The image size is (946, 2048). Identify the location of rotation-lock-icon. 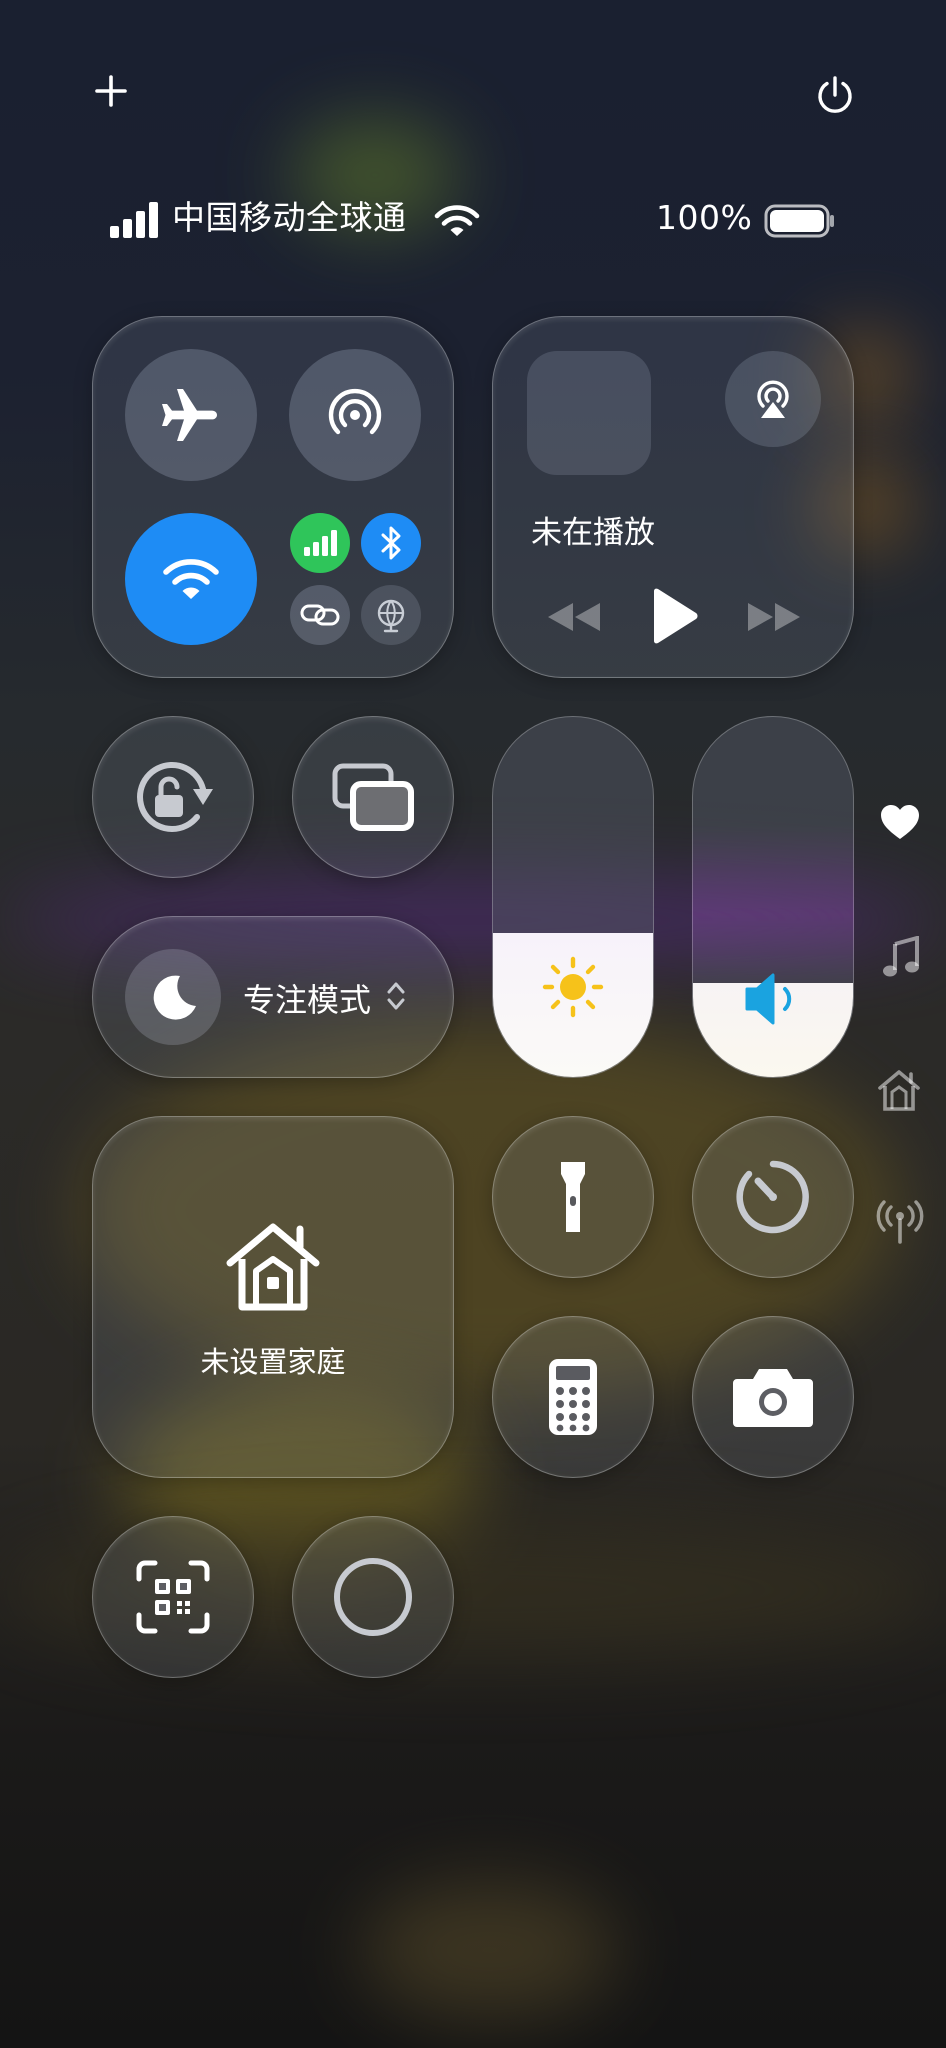
(173, 797).